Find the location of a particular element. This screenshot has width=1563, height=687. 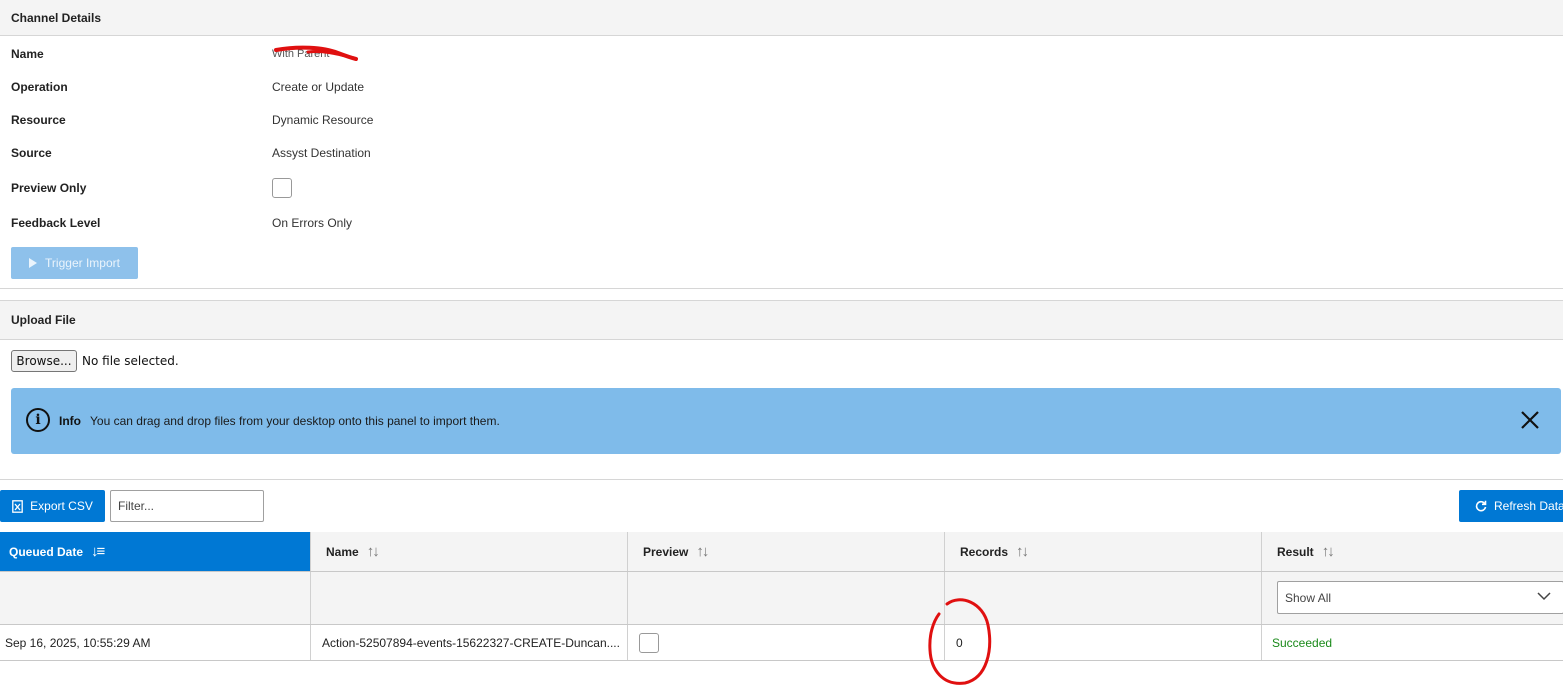

resource-value: Dynamic Resource is located at coordinates (323, 120).